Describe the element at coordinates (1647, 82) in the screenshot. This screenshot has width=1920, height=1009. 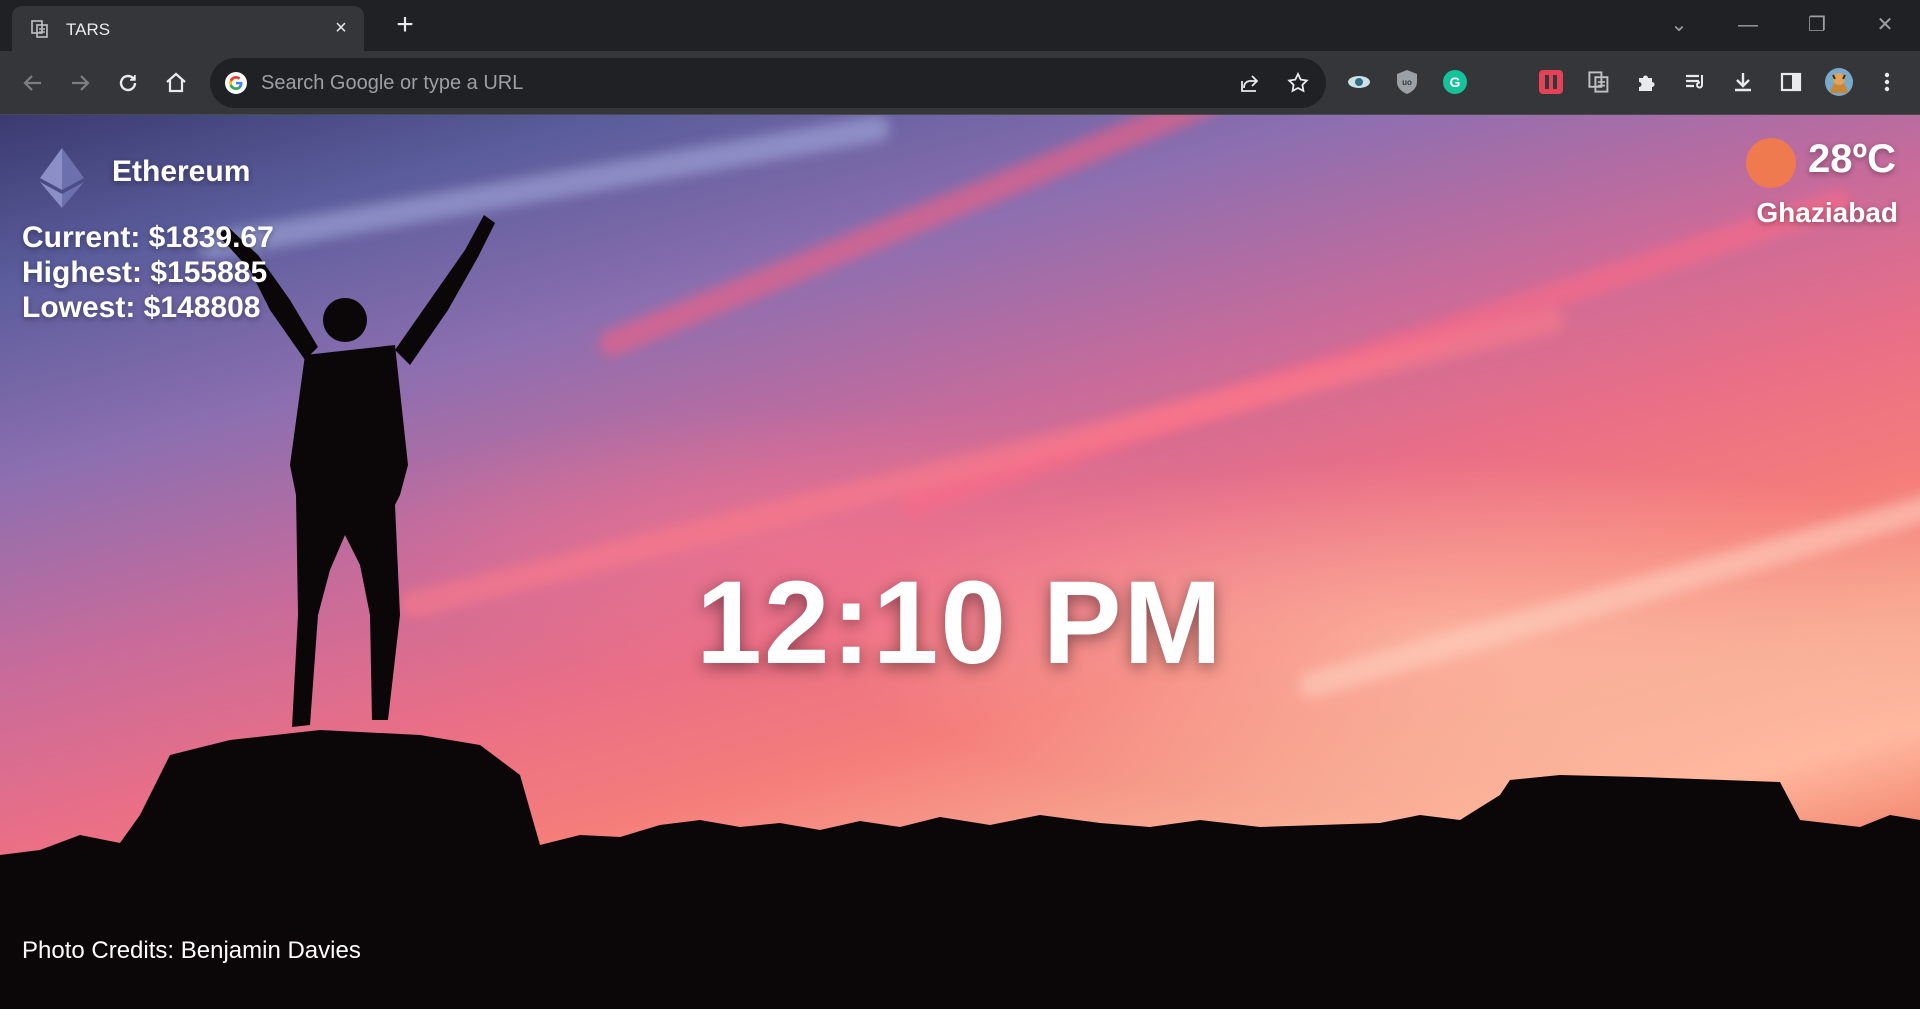
I see `puzzle-icon` at that location.